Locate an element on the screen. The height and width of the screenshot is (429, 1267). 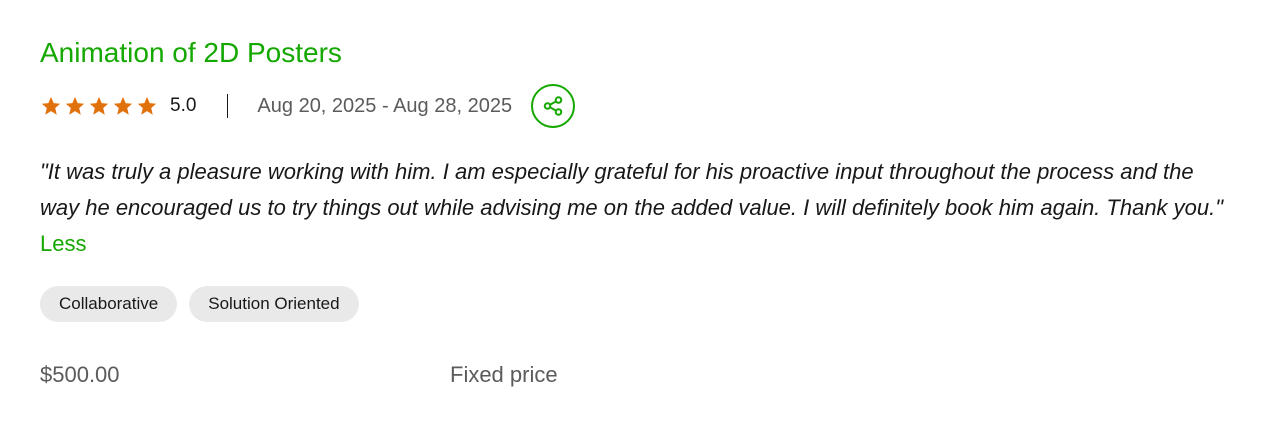
job-price: $500.00 is located at coordinates (80, 374).